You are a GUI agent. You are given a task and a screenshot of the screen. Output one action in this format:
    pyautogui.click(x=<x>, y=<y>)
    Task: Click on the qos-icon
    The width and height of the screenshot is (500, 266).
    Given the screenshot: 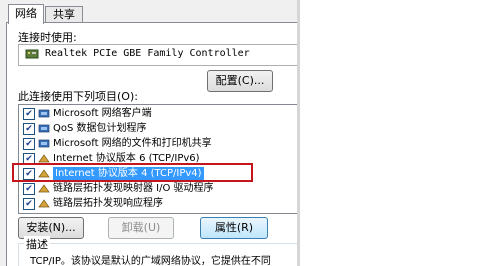 What is the action you would take?
    pyautogui.click(x=44, y=128)
    